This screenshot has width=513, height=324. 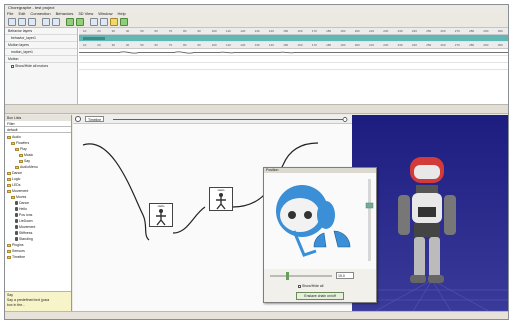 I want to click on motion-track-empty, so click(x=293, y=59).